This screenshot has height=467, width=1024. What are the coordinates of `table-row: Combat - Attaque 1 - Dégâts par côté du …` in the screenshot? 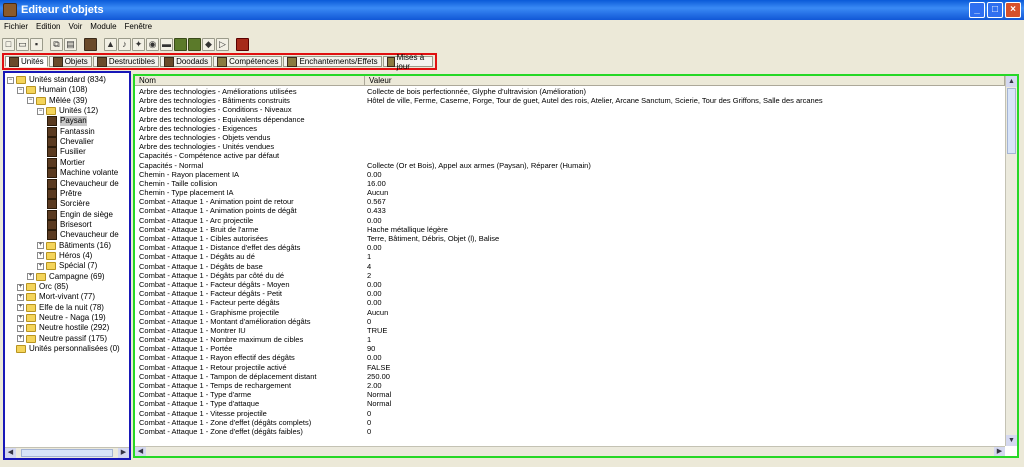 It's located at (570, 275).